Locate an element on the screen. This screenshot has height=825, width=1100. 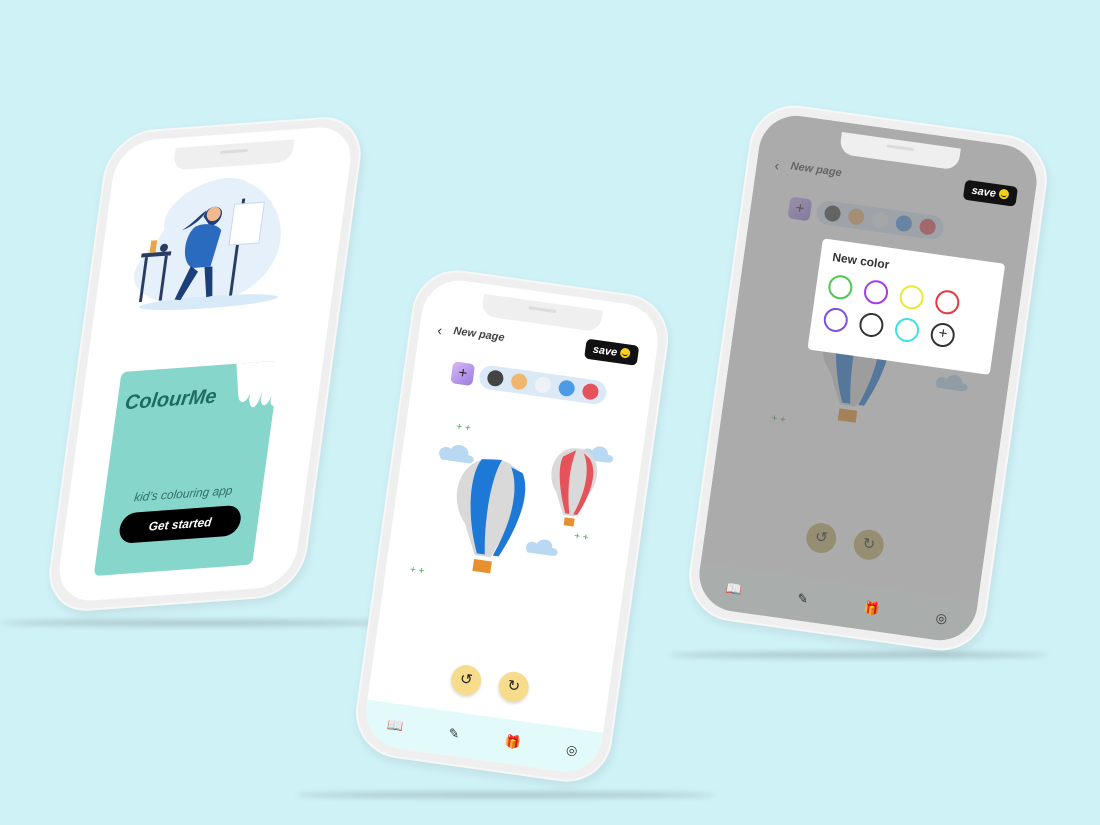
artist-illustration is located at coordinates (207, 244).